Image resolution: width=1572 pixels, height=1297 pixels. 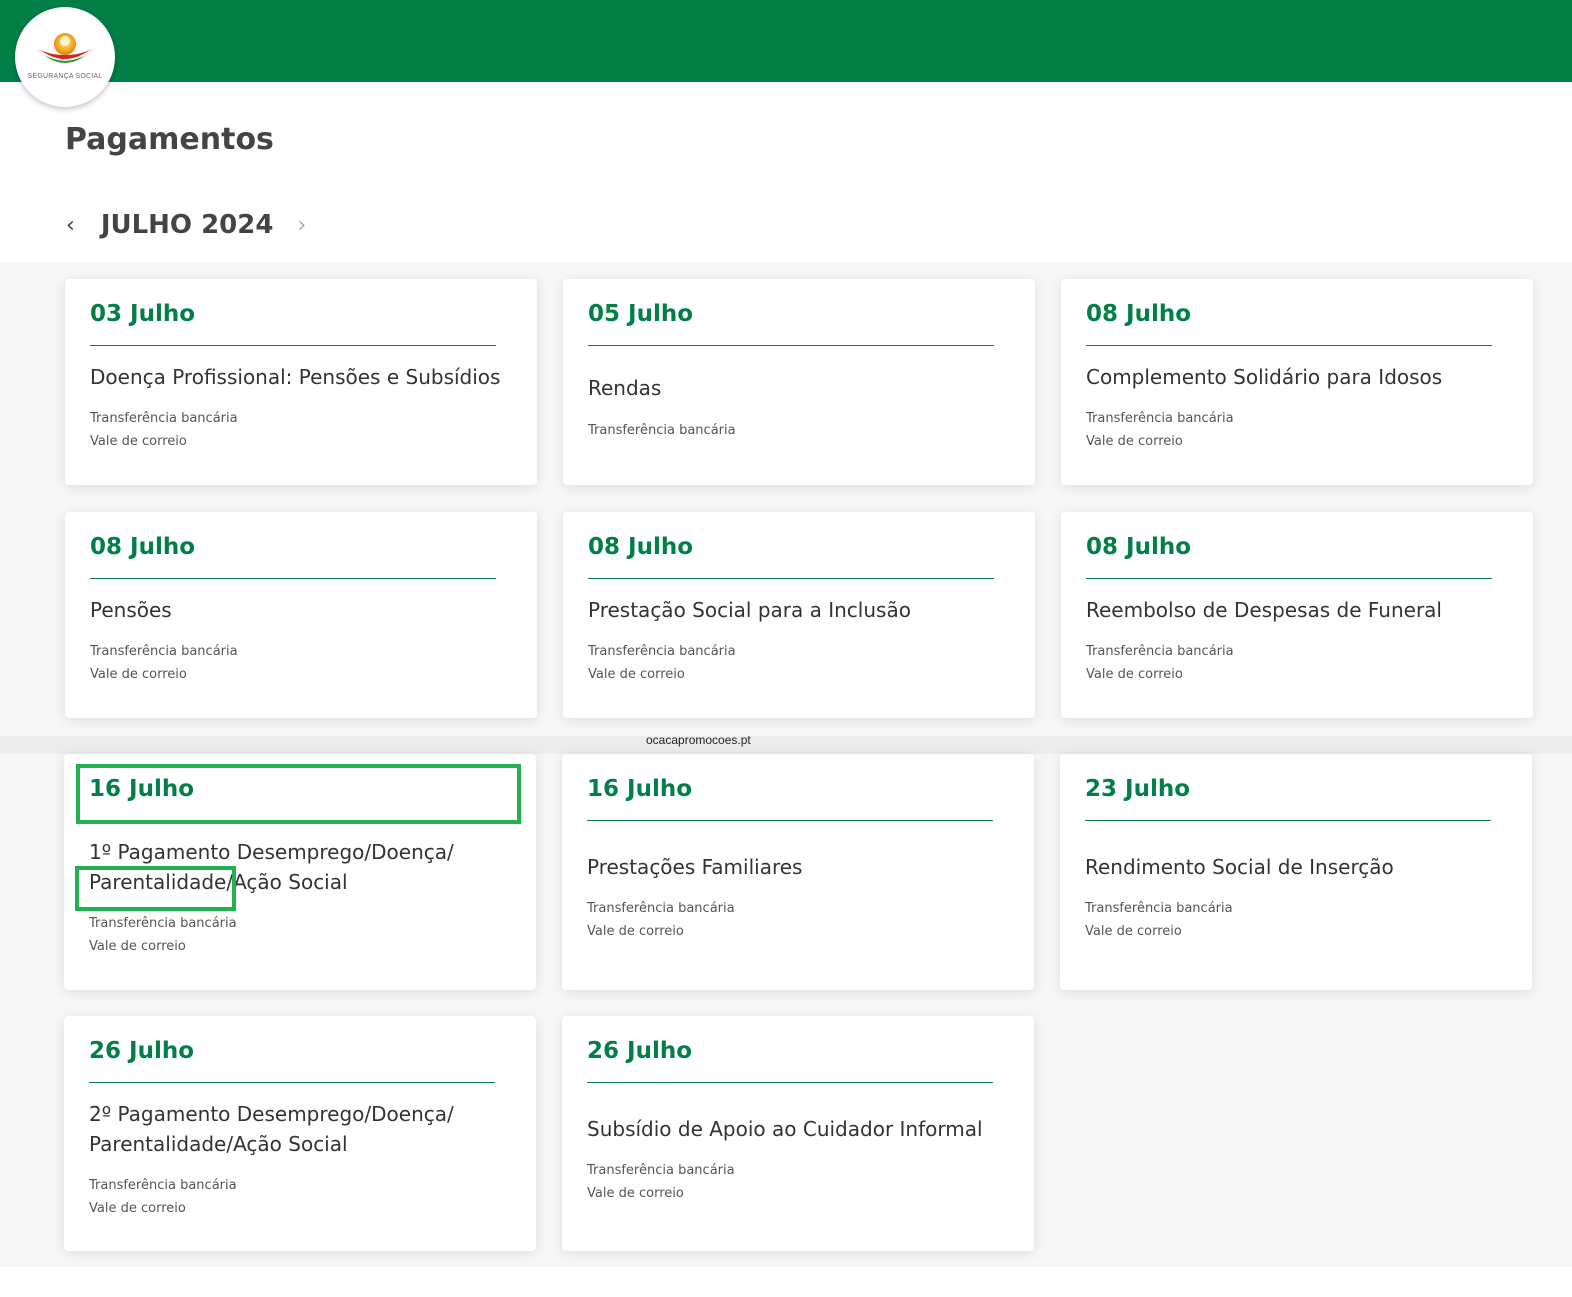 I want to click on highlight-box-parentalidade, so click(x=155, y=888).